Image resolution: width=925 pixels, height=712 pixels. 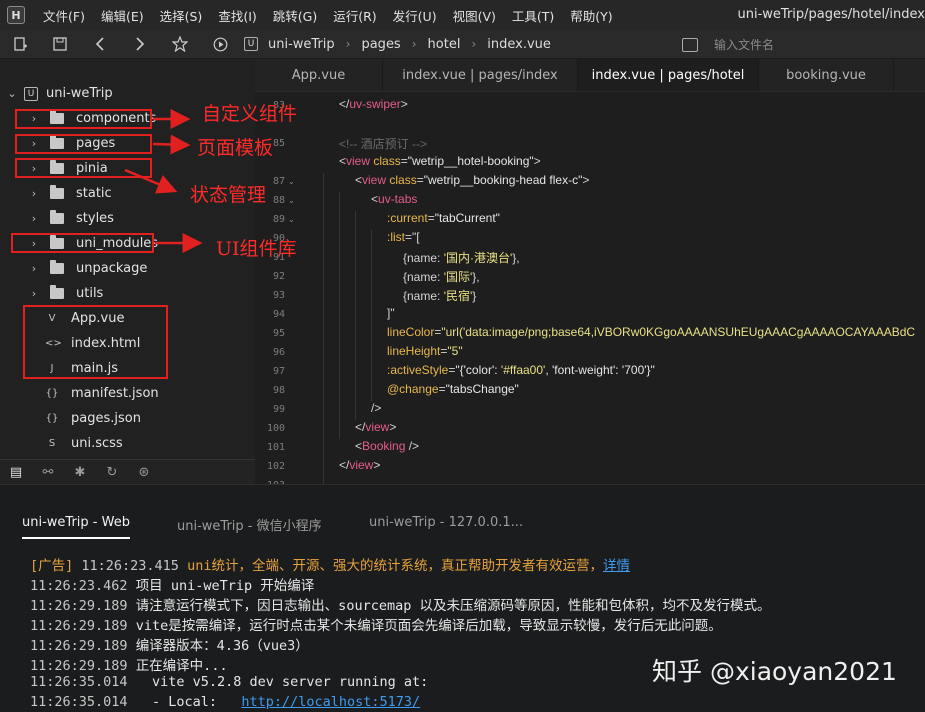 What do you see at coordinates (122, 15) in the screenshot?
I see `menu-edit: 编辑(E)` at bounding box center [122, 15].